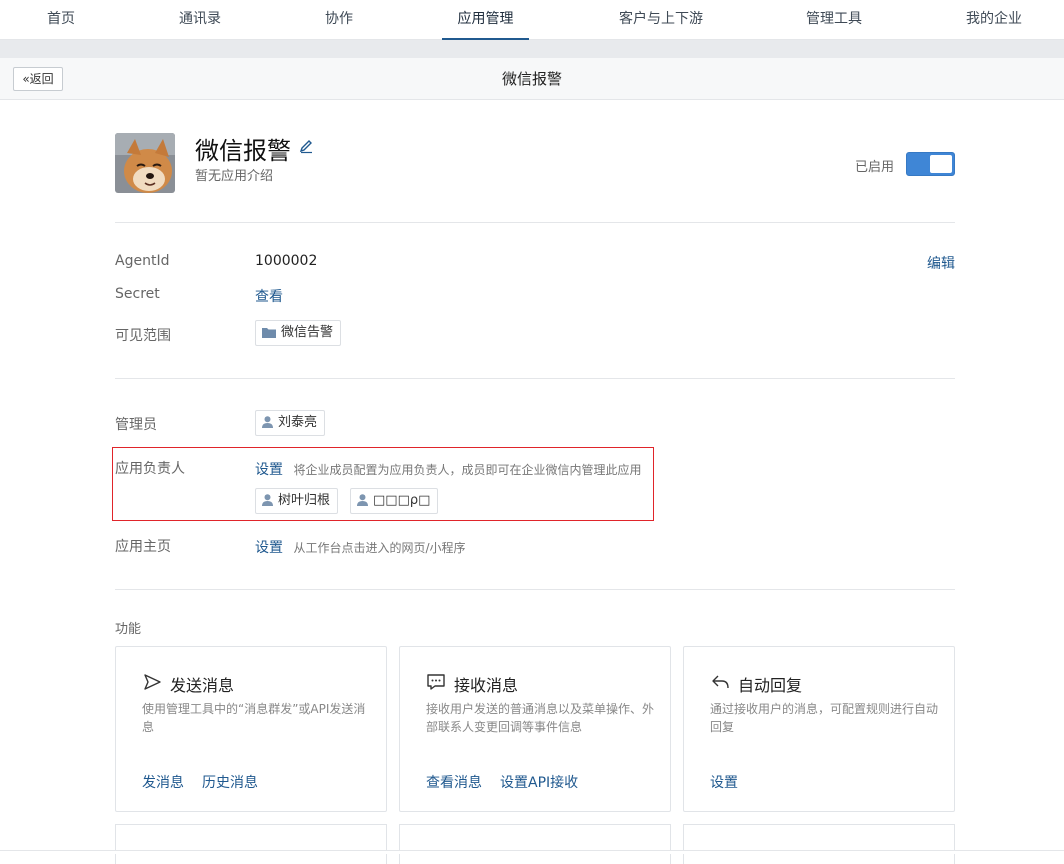  I want to click on owner-tag-label: □□□ρ□, so click(402, 500).